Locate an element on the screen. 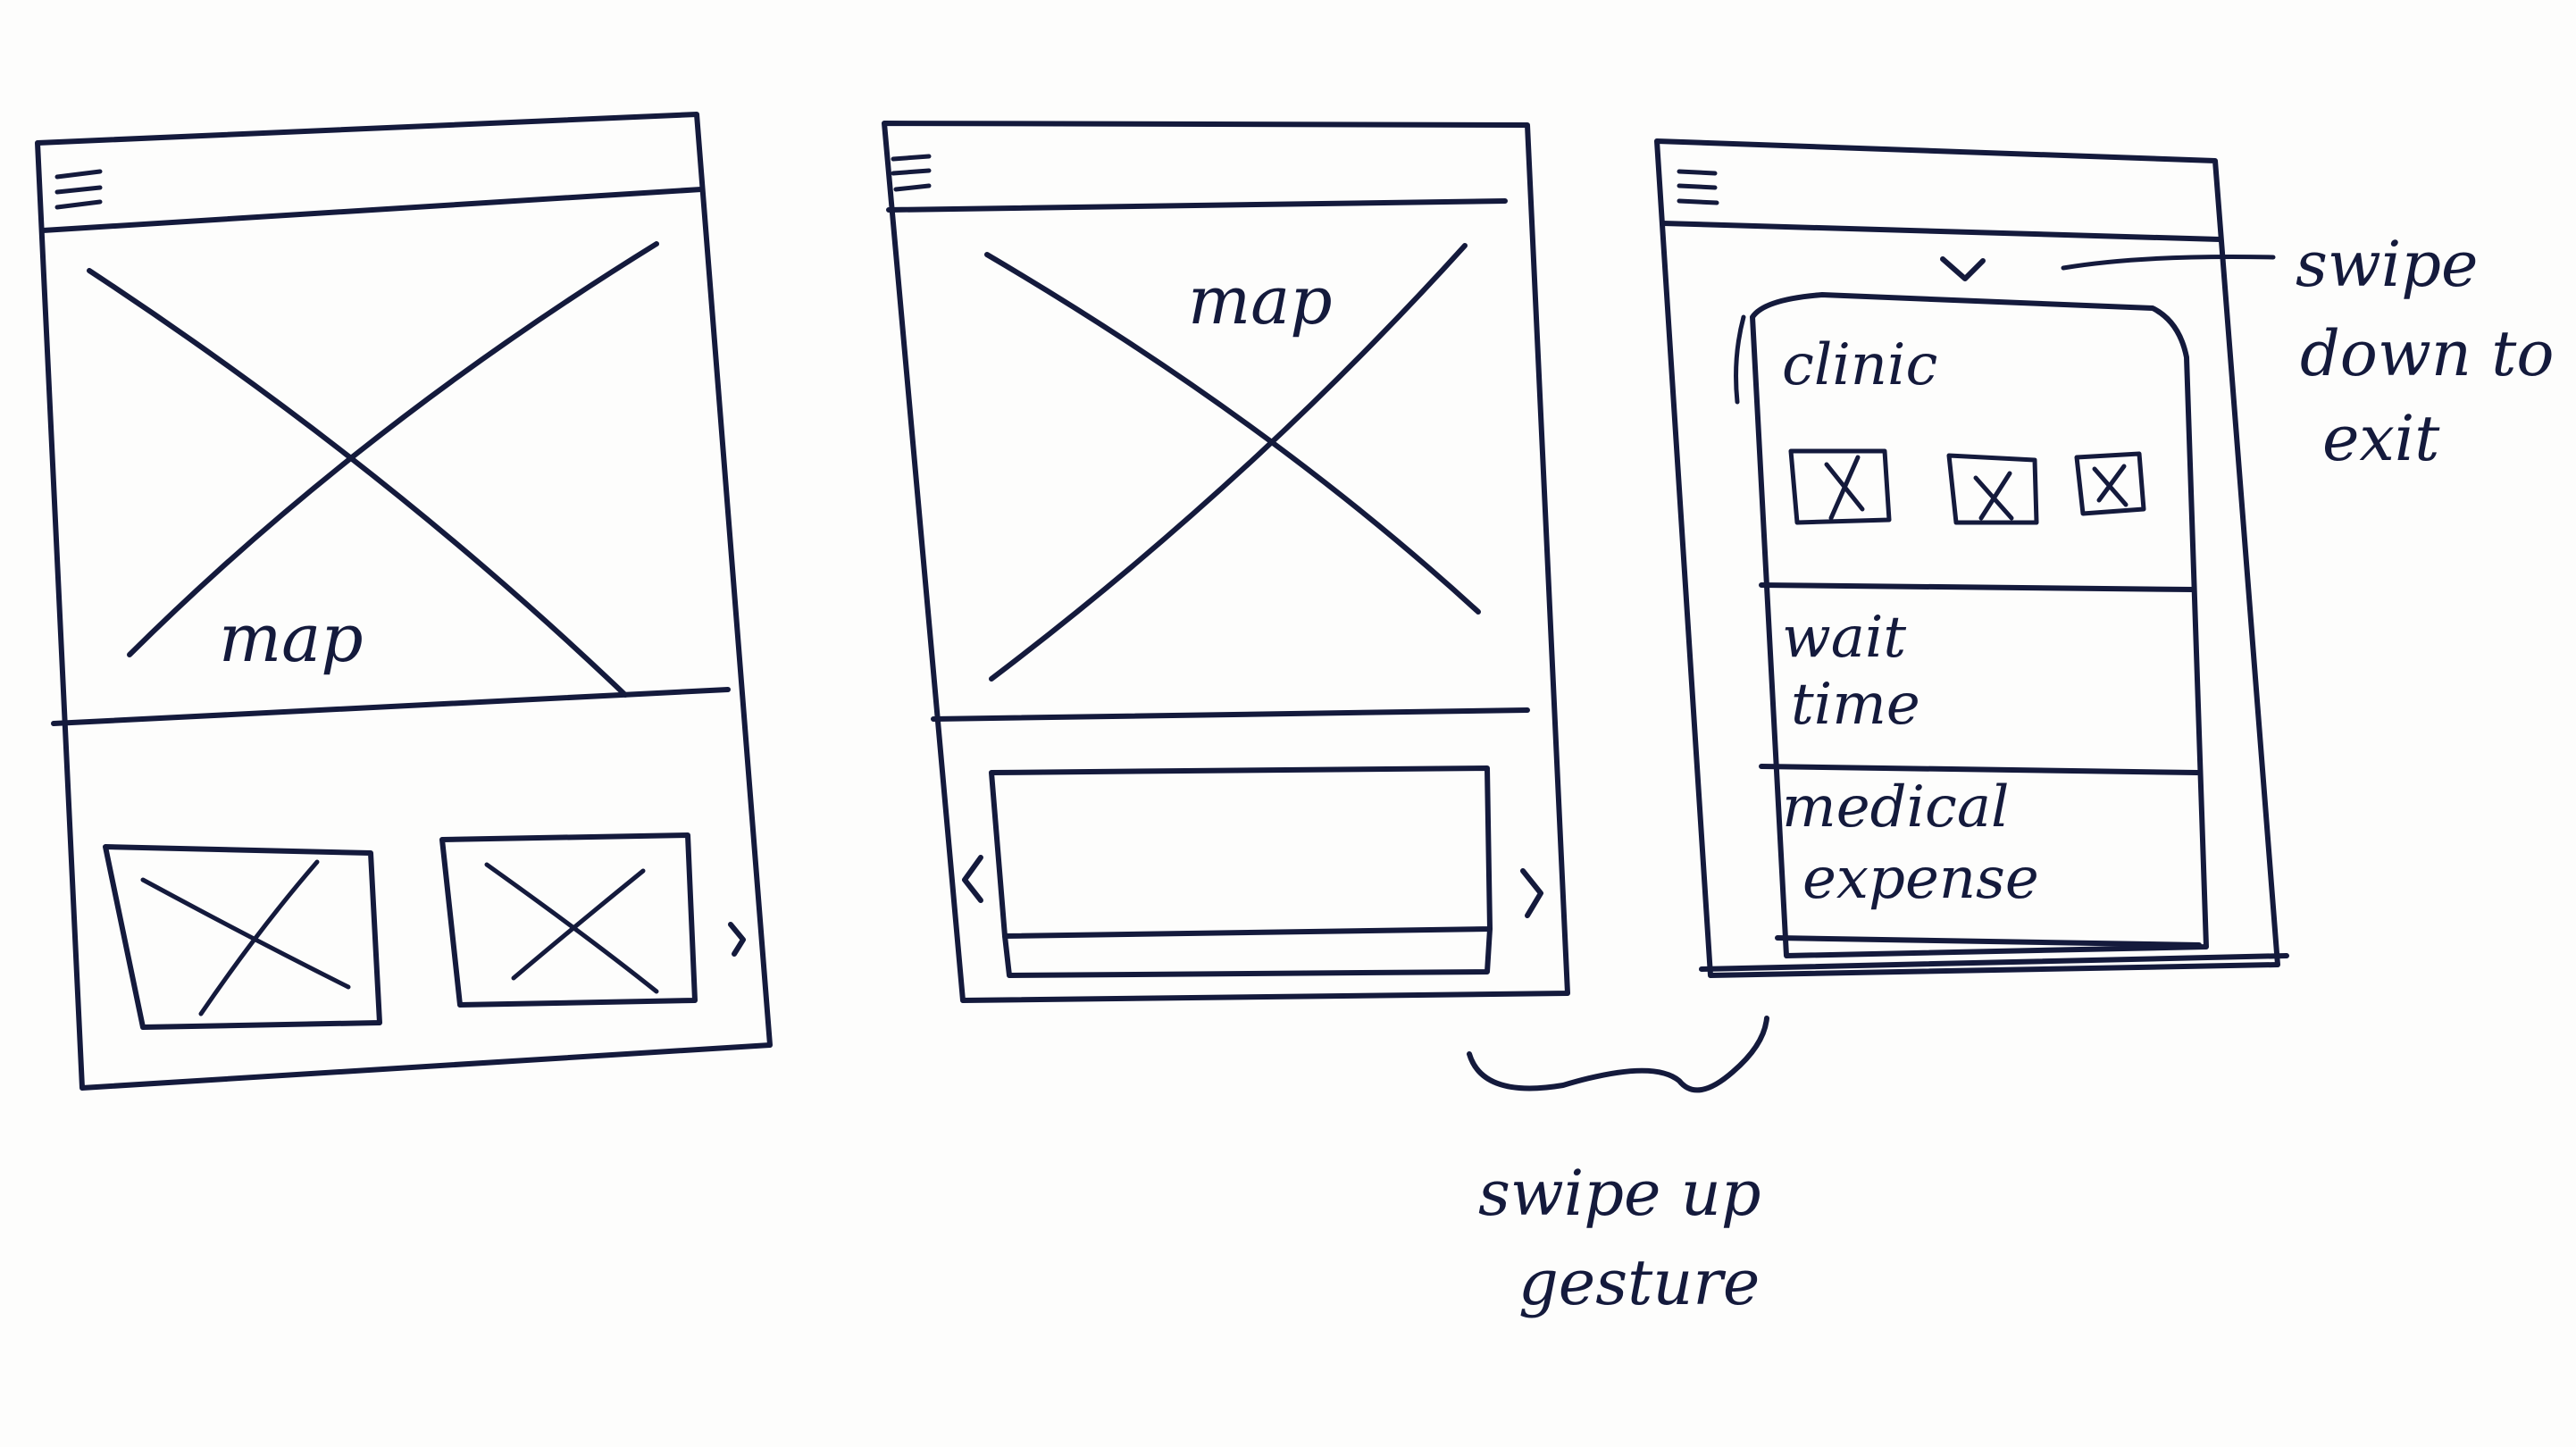 The image size is (2576, 1447). medical-expense-row: medical expense is located at coordinates (1911, 843).